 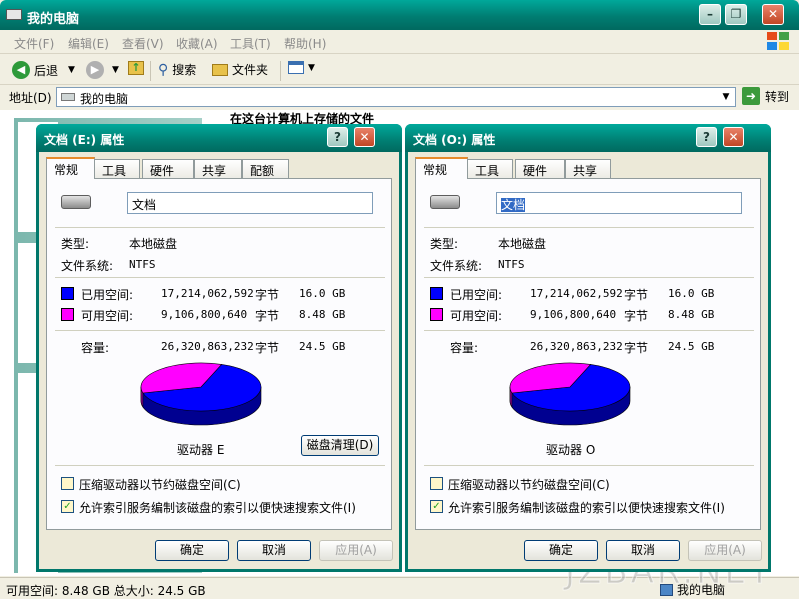 What do you see at coordinates (144, 205) in the screenshot?
I see `volume-name-value: 文档` at bounding box center [144, 205].